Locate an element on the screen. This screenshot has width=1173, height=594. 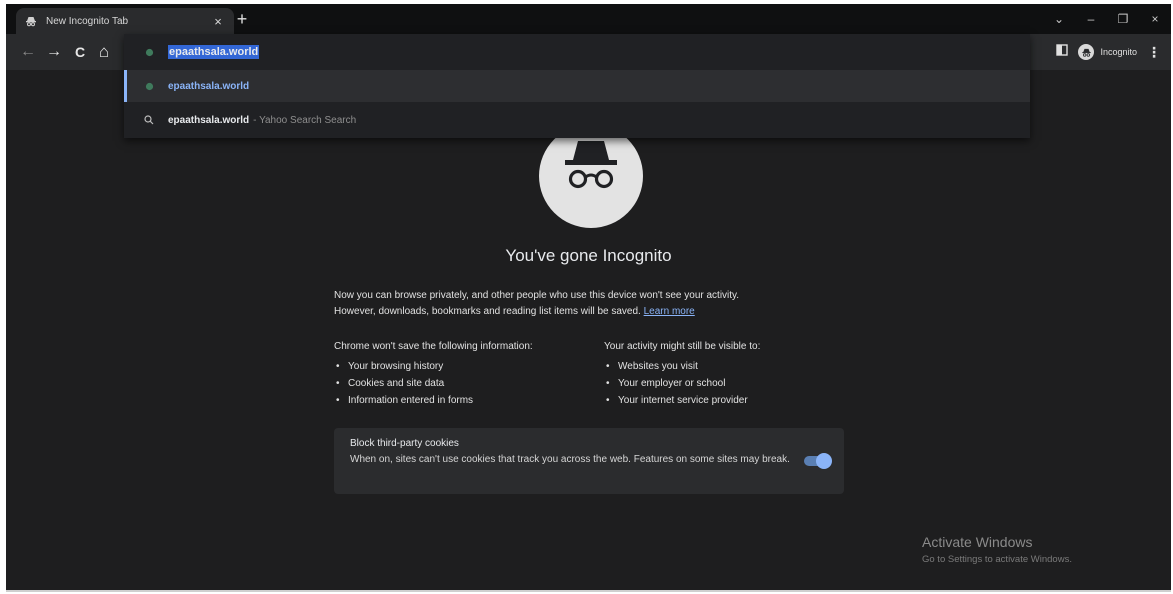
home-button: ⌂ is located at coordinates (104, 52).